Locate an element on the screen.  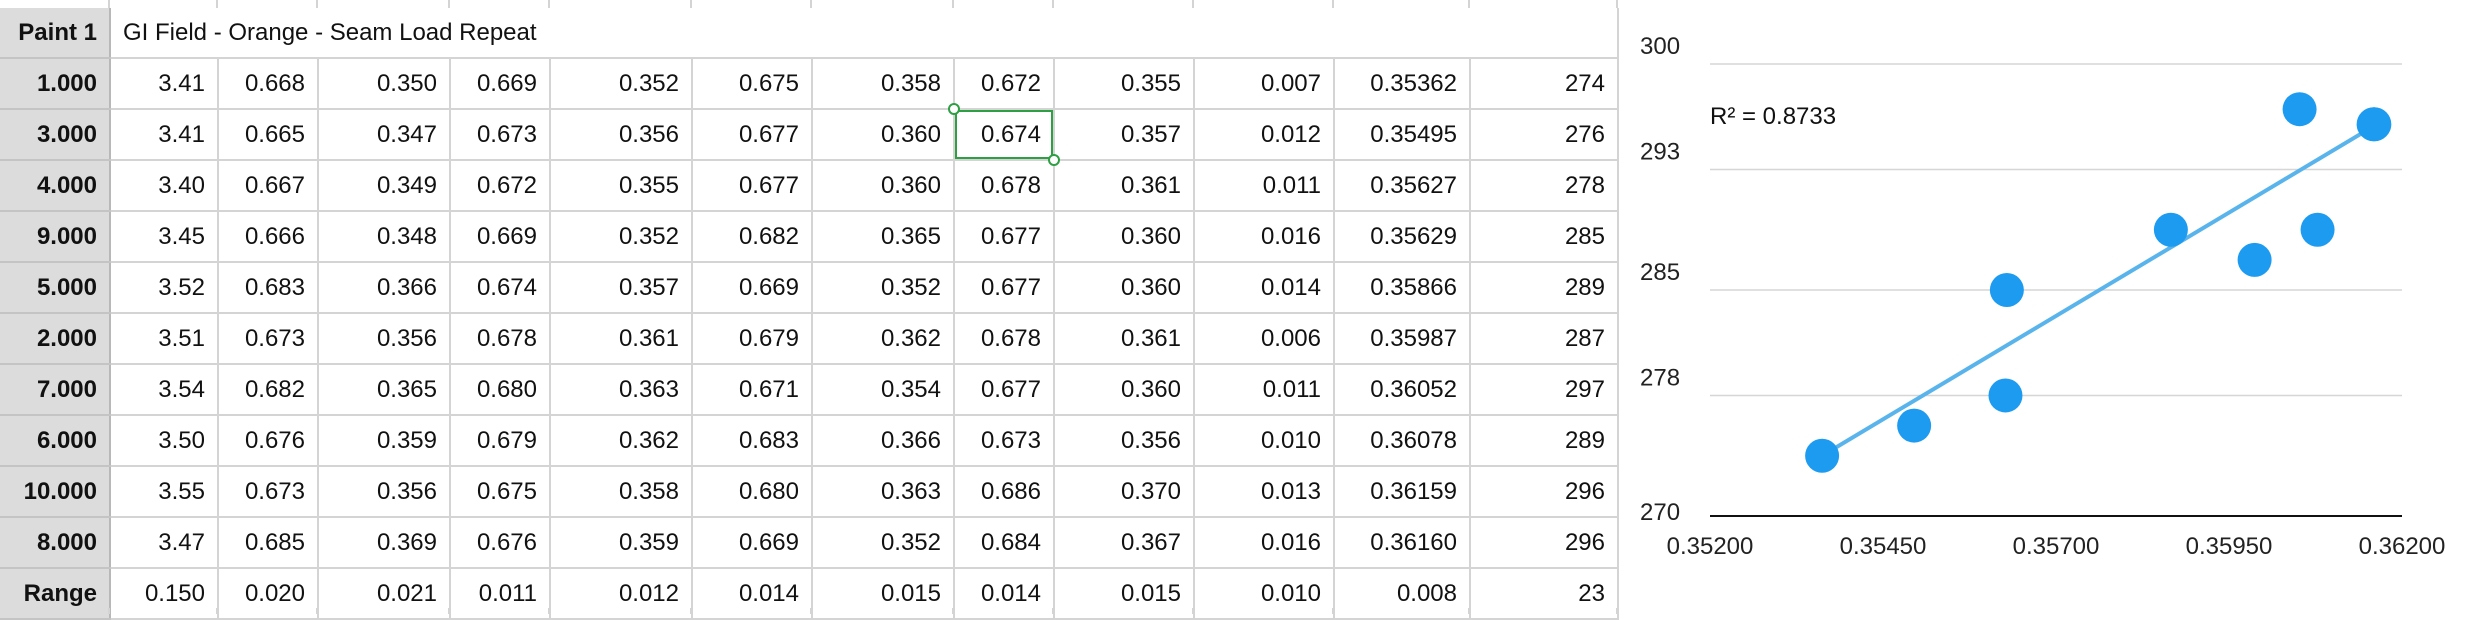
table-cell: 0.35987 is located at coordinates (1402, 339).